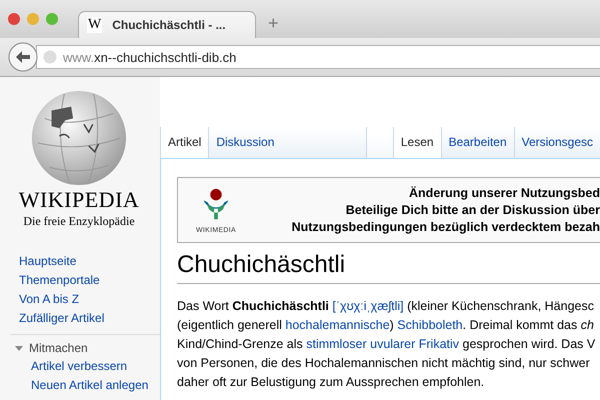 Image resolution: width=600 pixels, height=400 pixels. Describe the element at coordinates (430, 325) in the screenshot. I see `article-link: Schibboleth` at that location.